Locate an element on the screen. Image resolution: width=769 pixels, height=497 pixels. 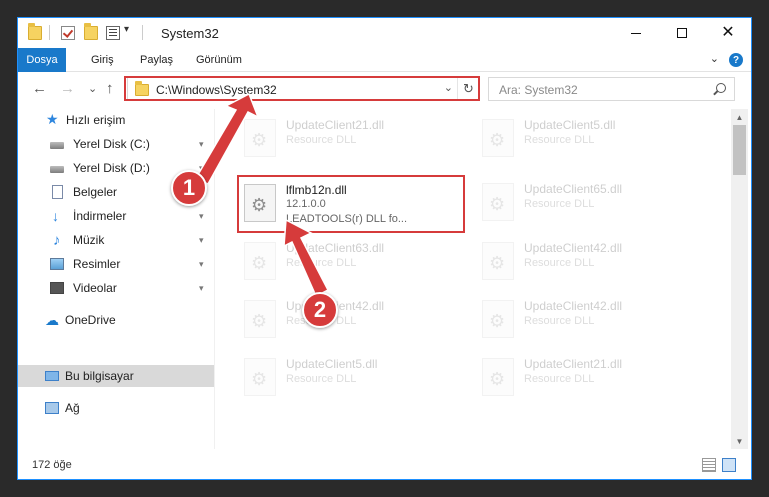
pictures-icon is located at coordinates (57, 264).